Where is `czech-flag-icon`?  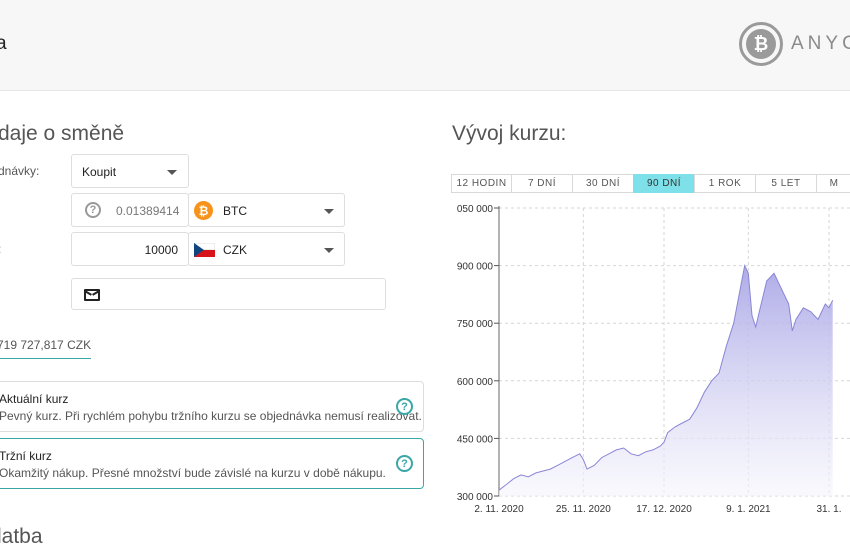 czech-flag-icon is located at coordinates (204, 250).